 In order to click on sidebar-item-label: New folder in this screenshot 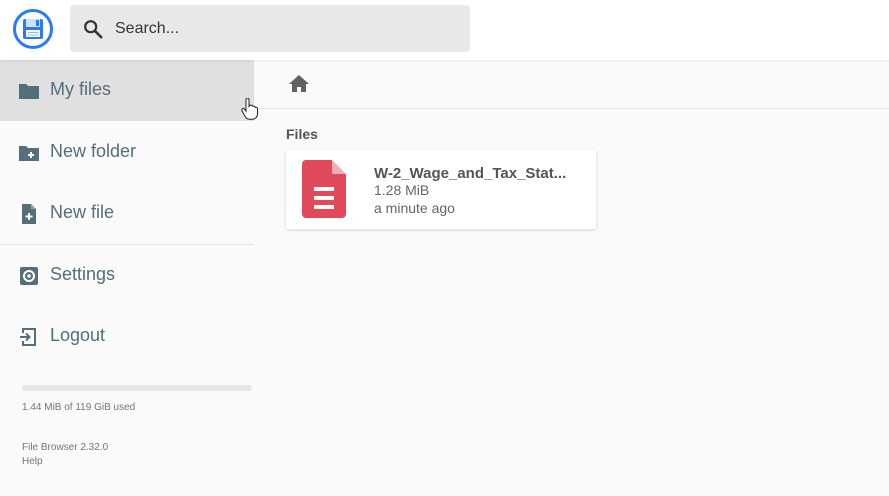, I will do `click(93, 151)`.